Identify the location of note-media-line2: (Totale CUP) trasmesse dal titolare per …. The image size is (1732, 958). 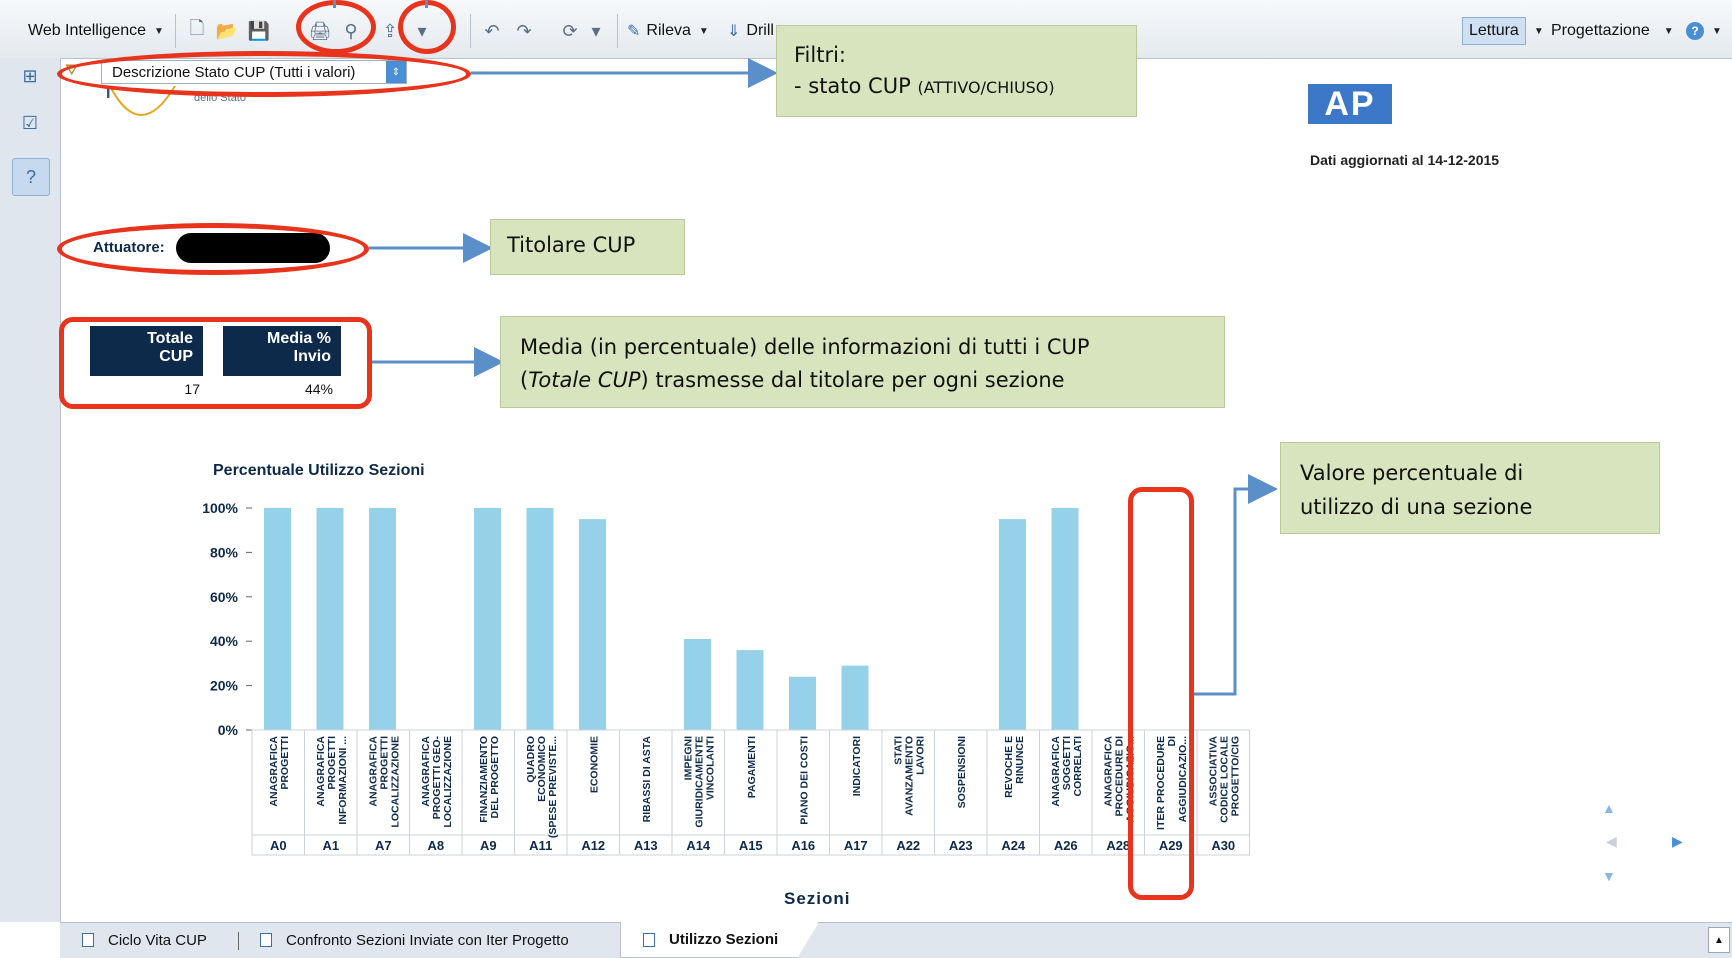
(872, 380).